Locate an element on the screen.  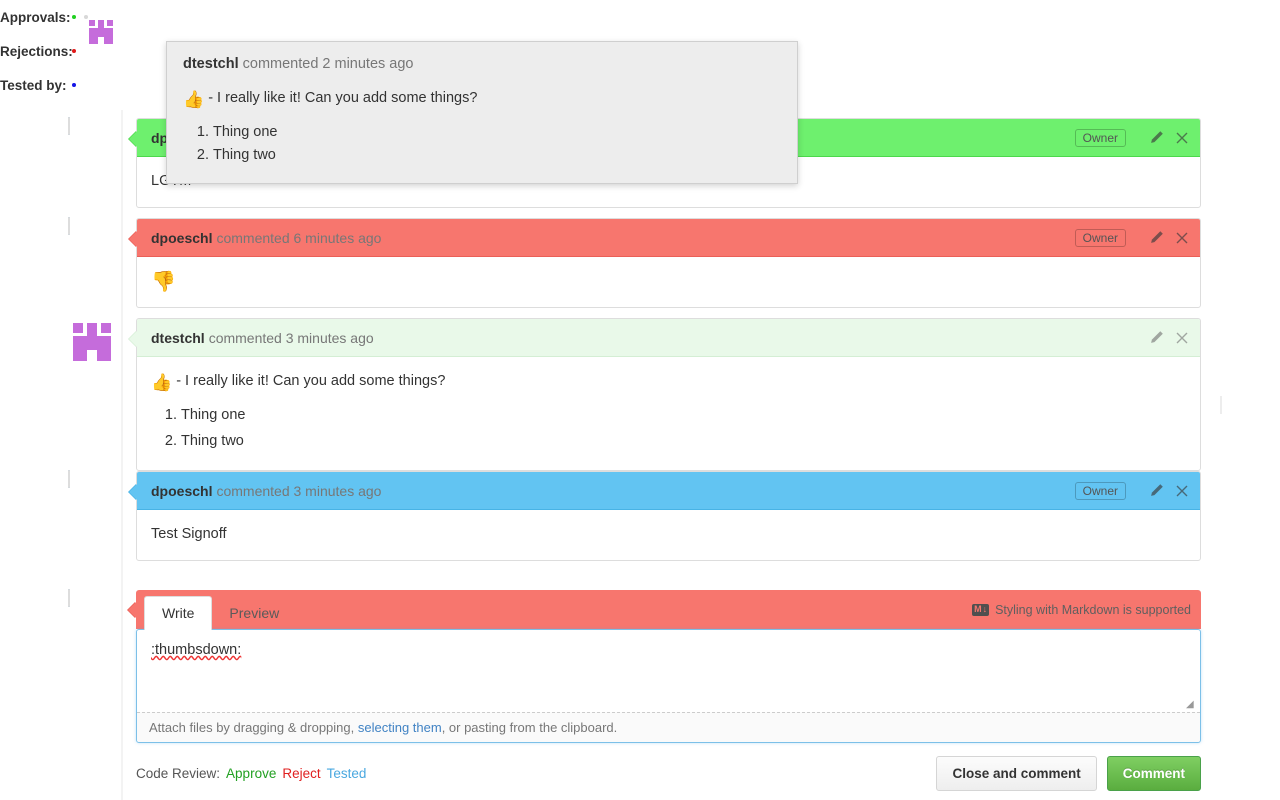
comment-meta: commented 6 minutes ago is located at coordinates (299, 237).